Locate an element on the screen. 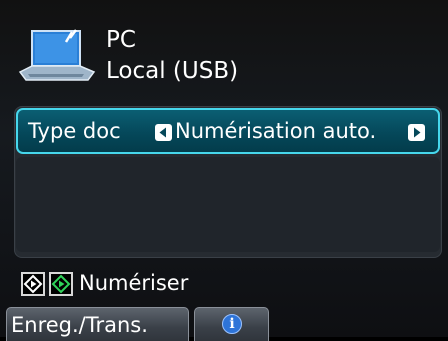  setting-value: Numérisation auto. is located at coordinates (276, 131).